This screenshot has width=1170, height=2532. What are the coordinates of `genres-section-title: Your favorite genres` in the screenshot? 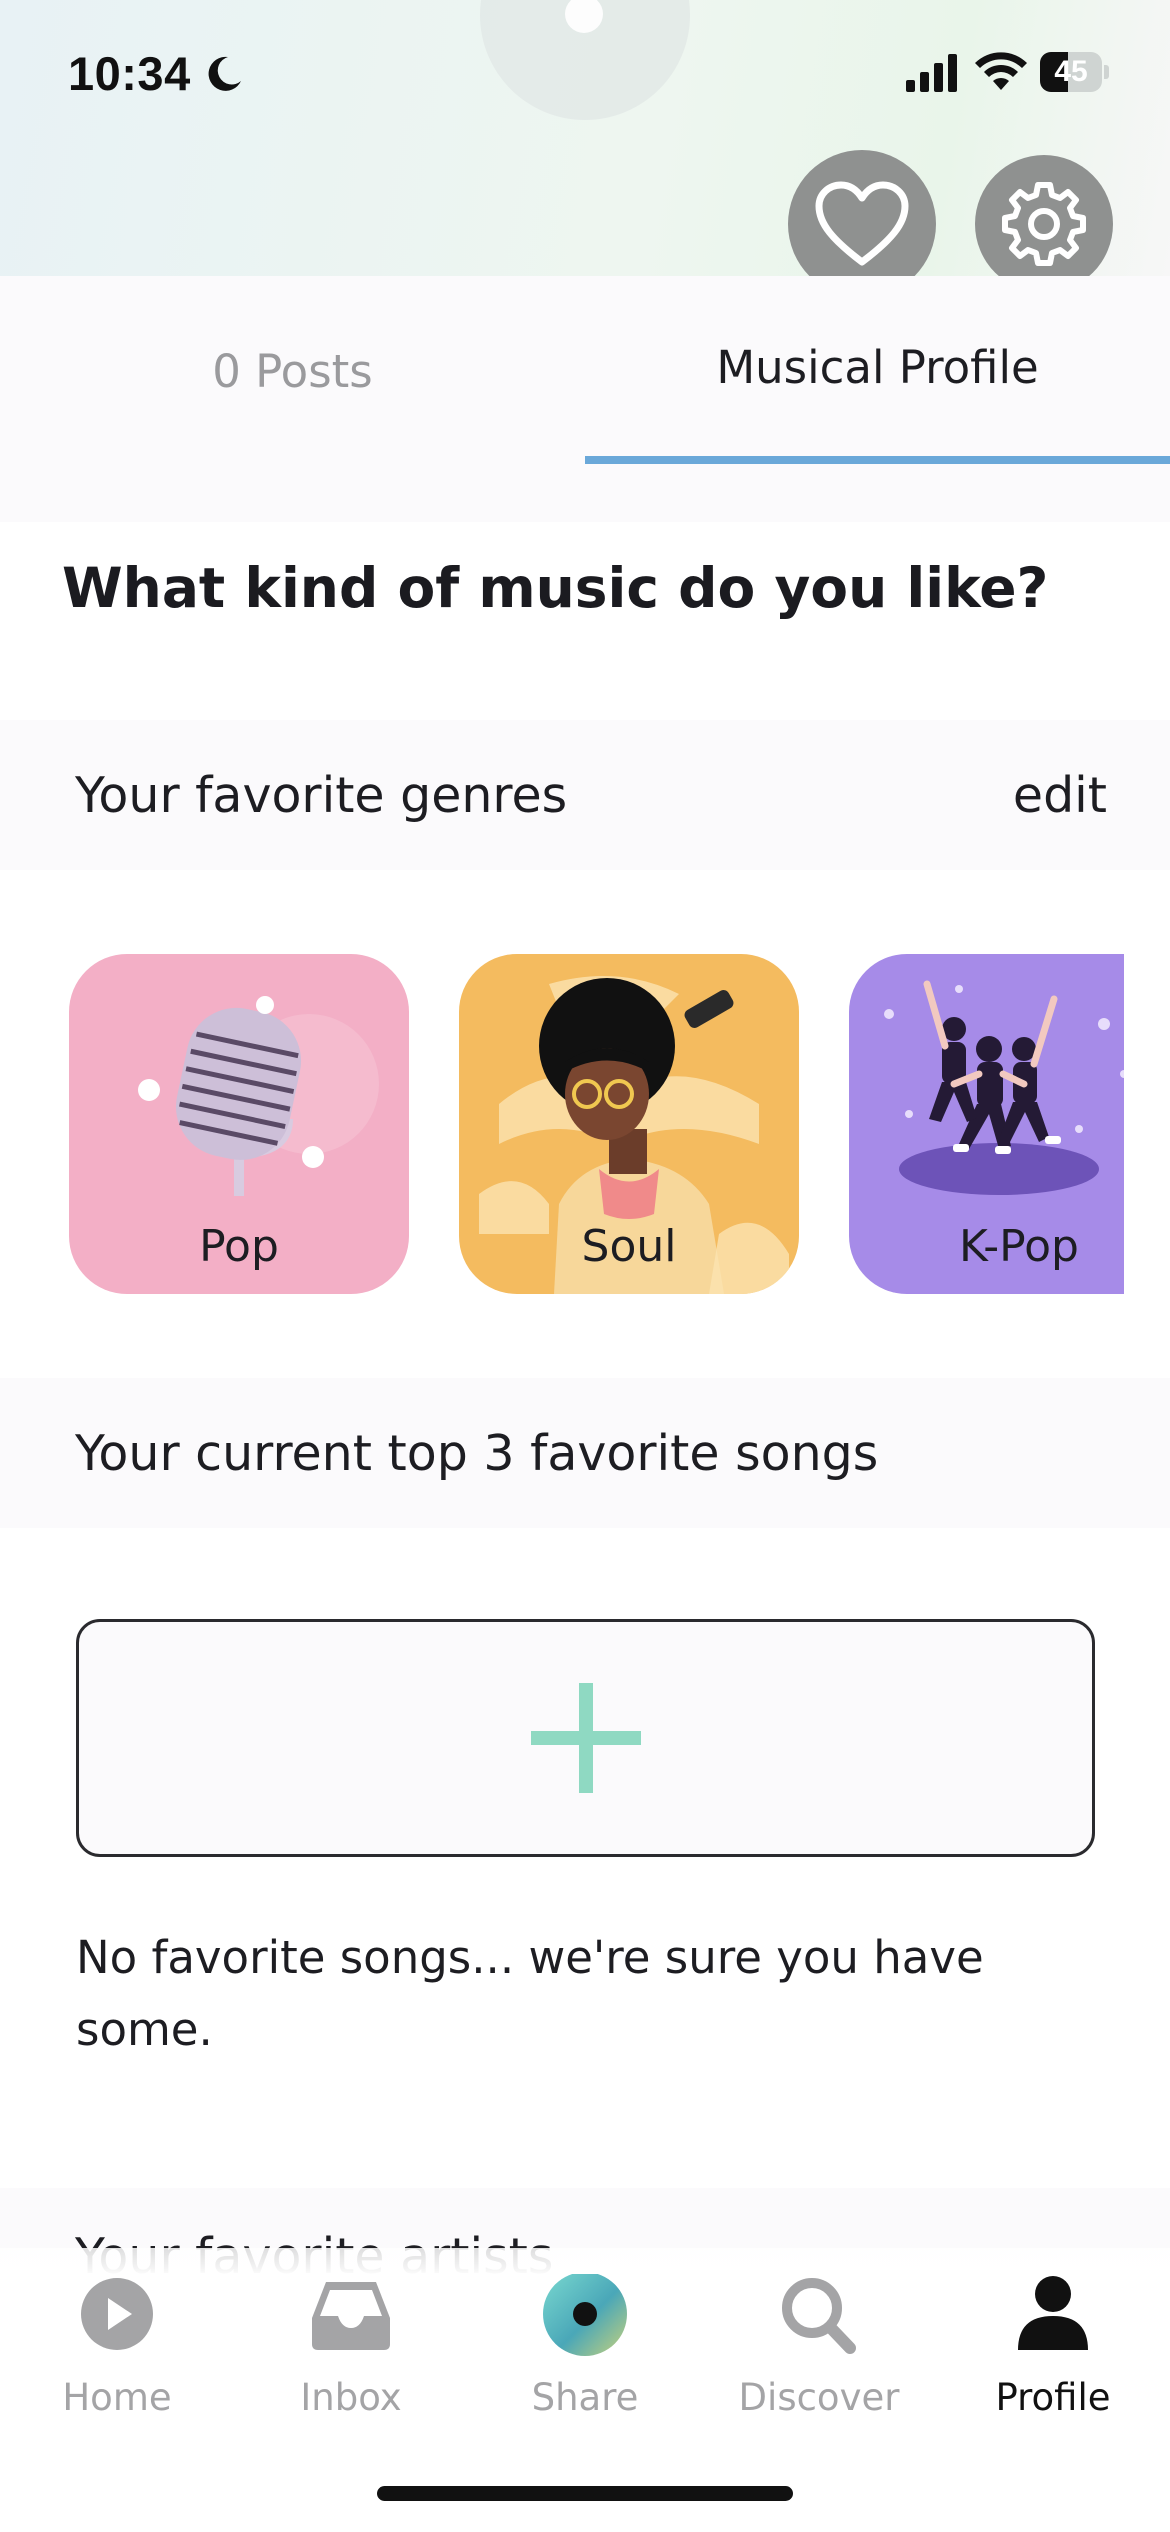 It's located at (321, 795).